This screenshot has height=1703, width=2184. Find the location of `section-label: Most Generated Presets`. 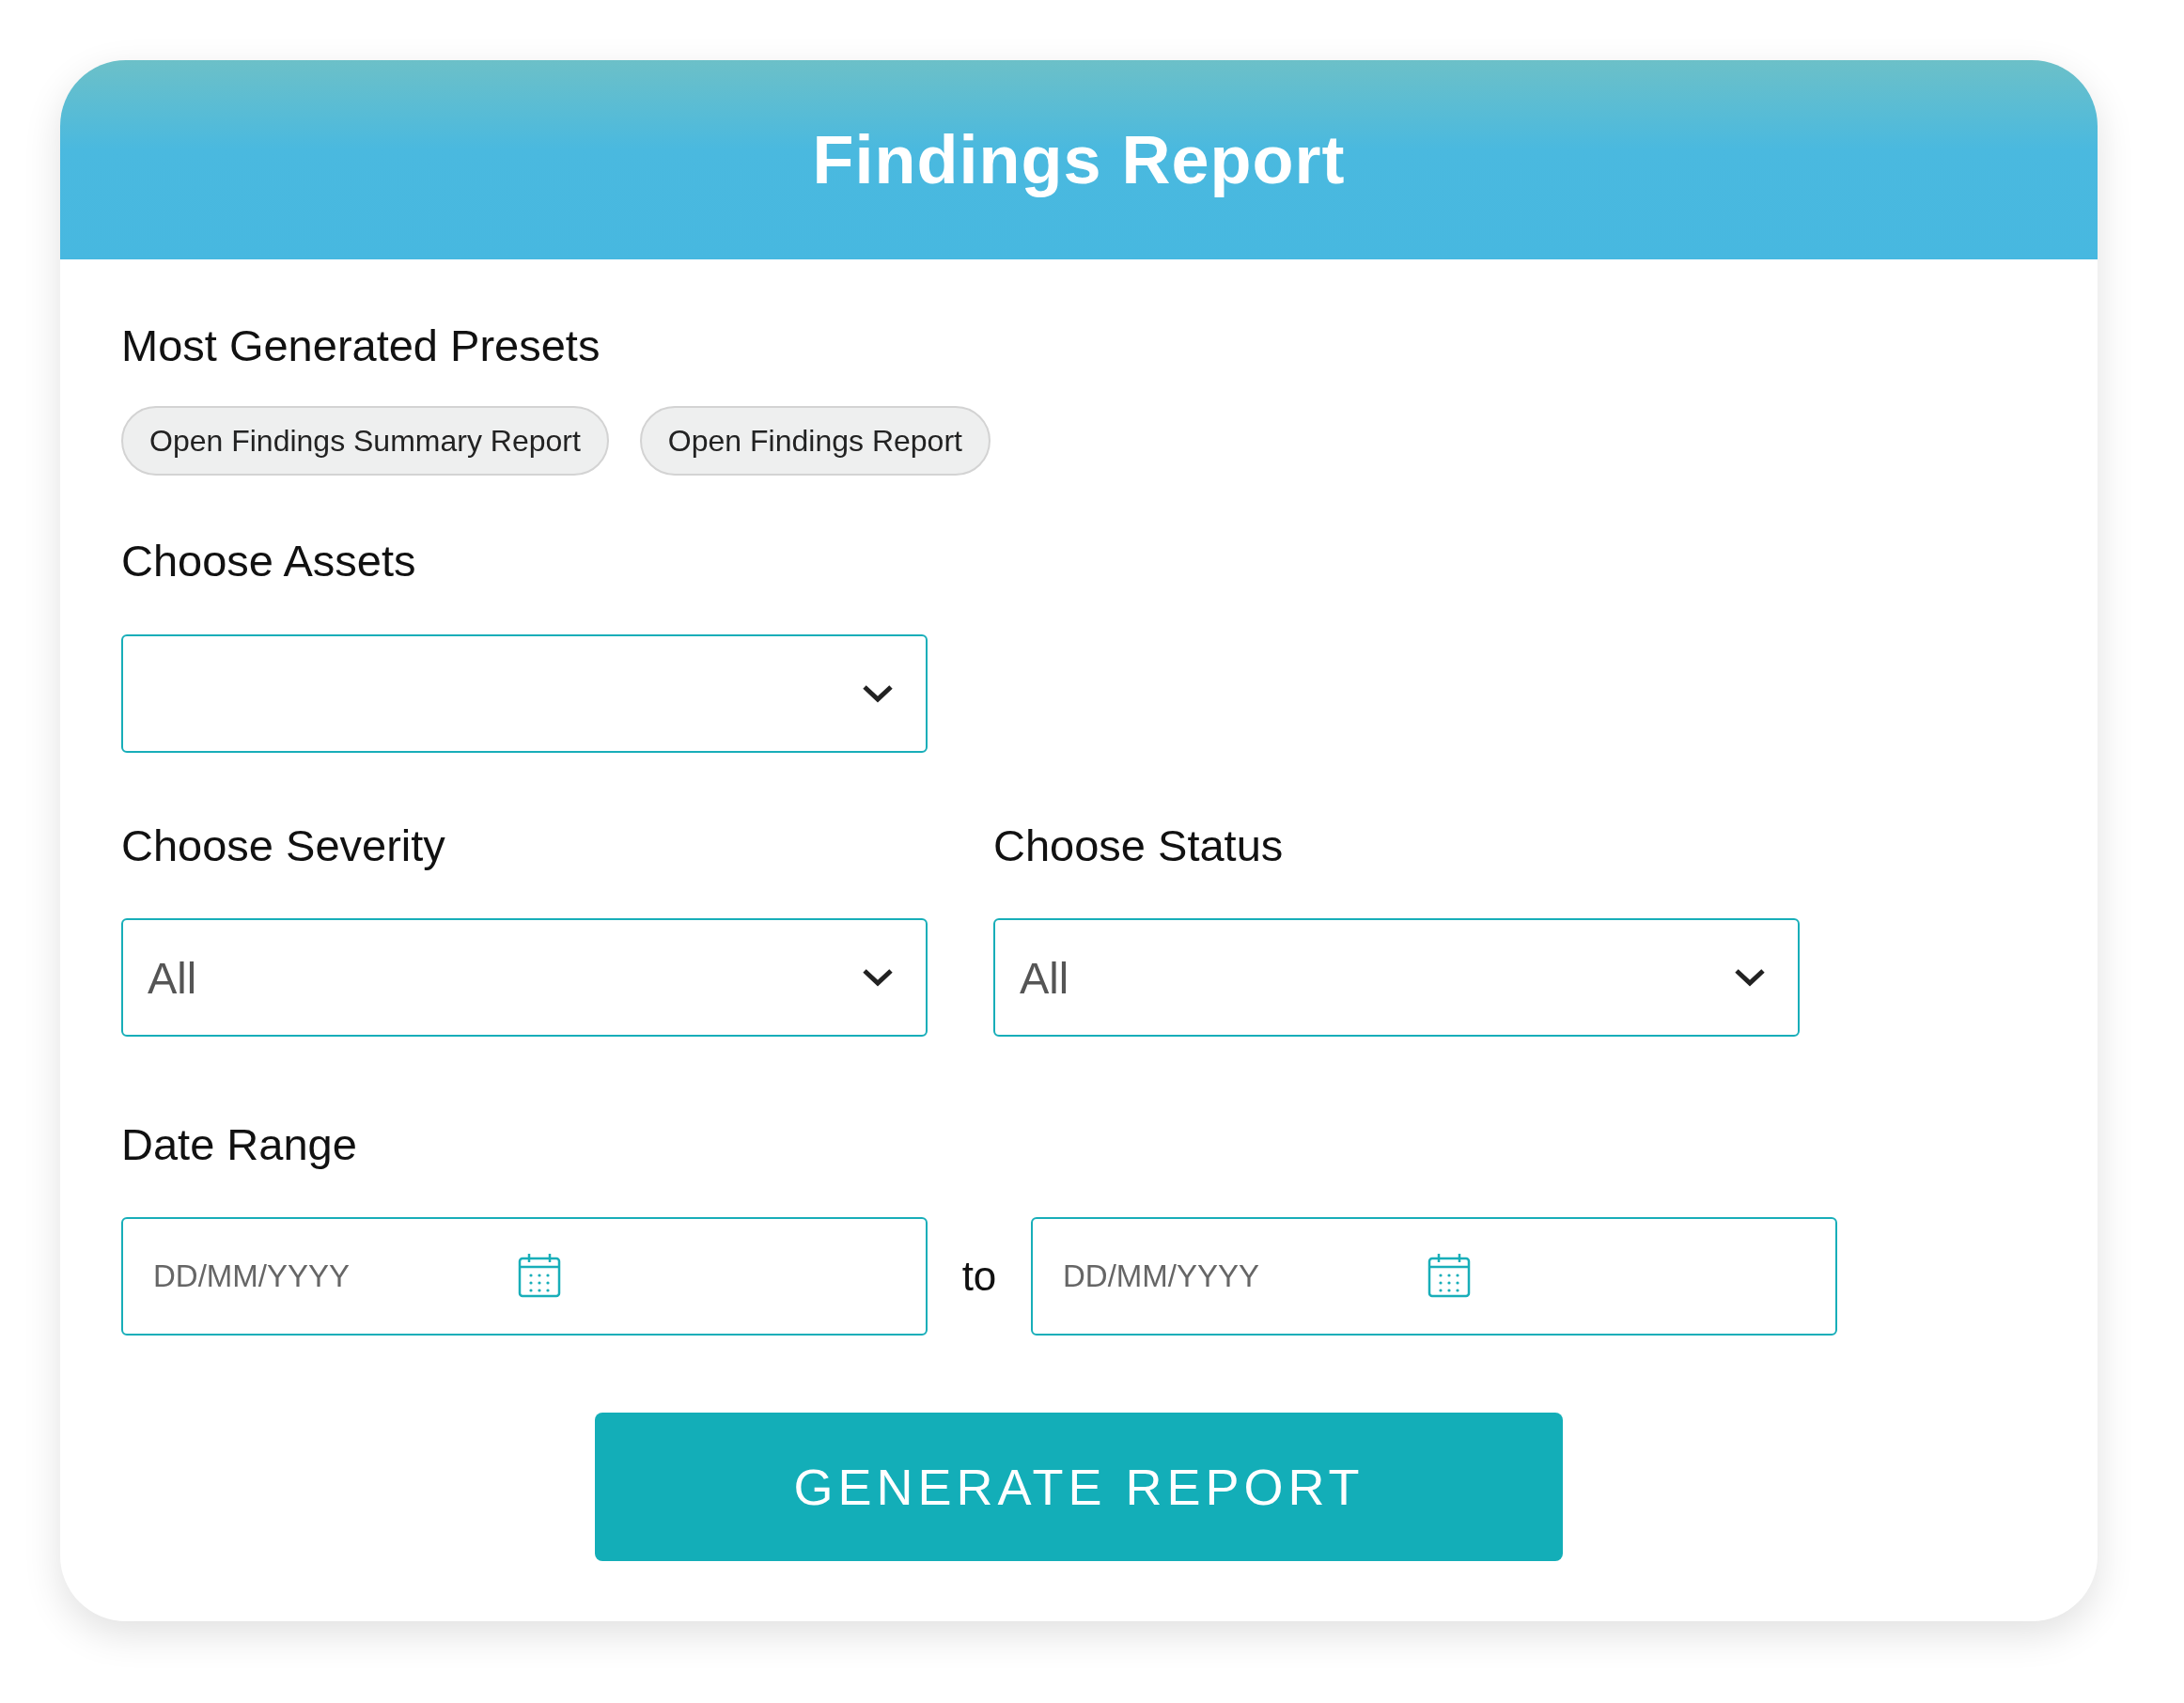

section-label: Most Generated Presets is located at coordinates (361, 346).